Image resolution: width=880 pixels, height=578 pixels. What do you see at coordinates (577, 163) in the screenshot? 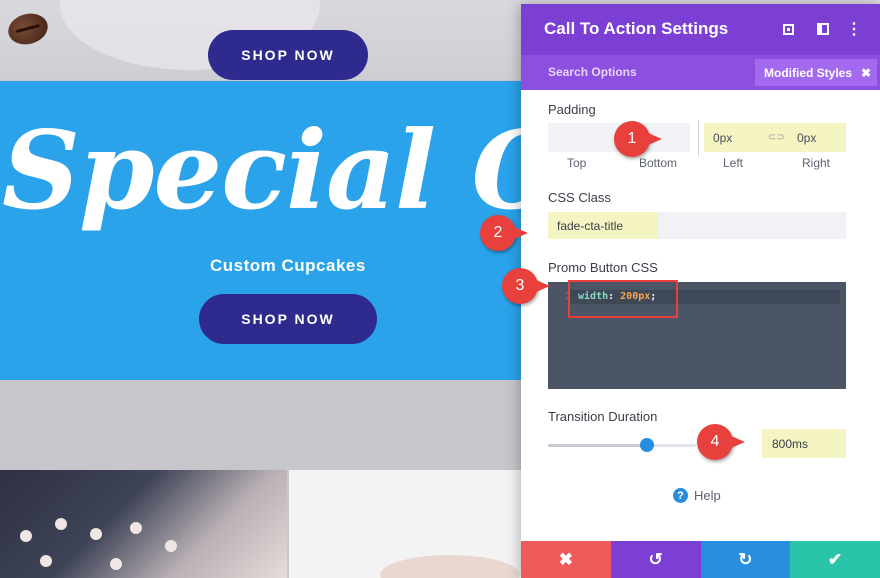
I see `padding-top-label: Top` at bounding box center [577, 163].